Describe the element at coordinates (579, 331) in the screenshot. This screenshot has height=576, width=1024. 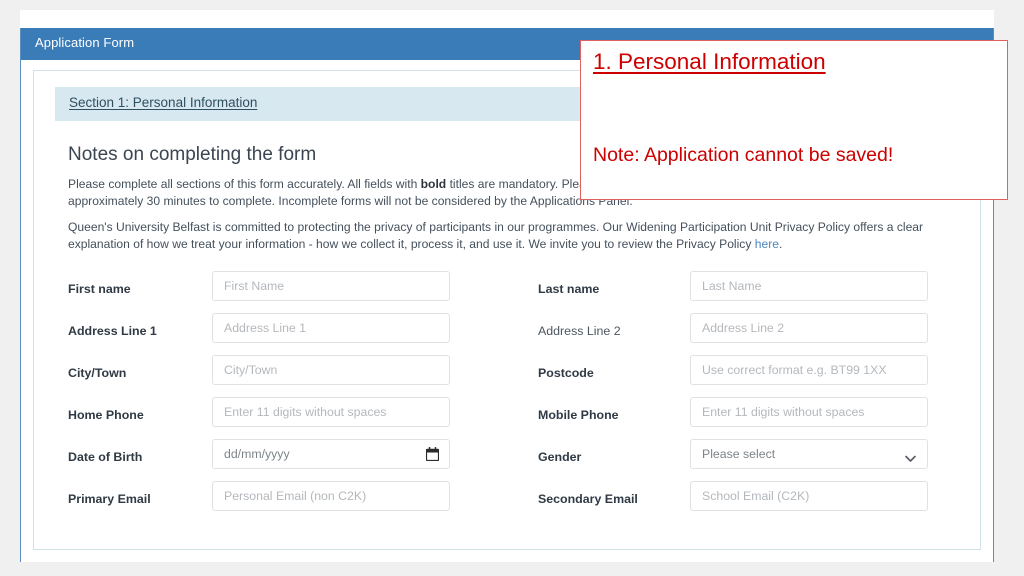
I see `label-address-line-2: Address Line 2` at that location.